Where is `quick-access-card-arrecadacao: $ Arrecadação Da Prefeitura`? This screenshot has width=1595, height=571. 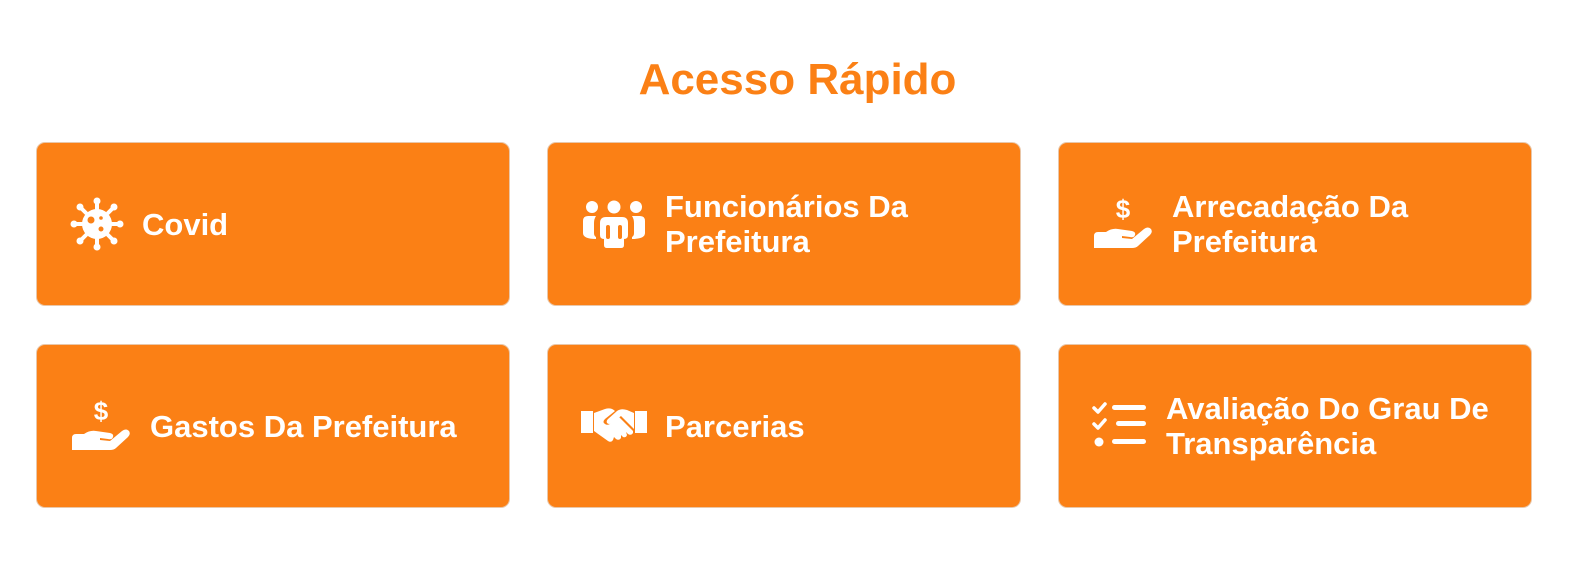 quick-access-card-arrecadacao: $ Arrecadação Da Prefeitura is located at coordinates (1295, 224).